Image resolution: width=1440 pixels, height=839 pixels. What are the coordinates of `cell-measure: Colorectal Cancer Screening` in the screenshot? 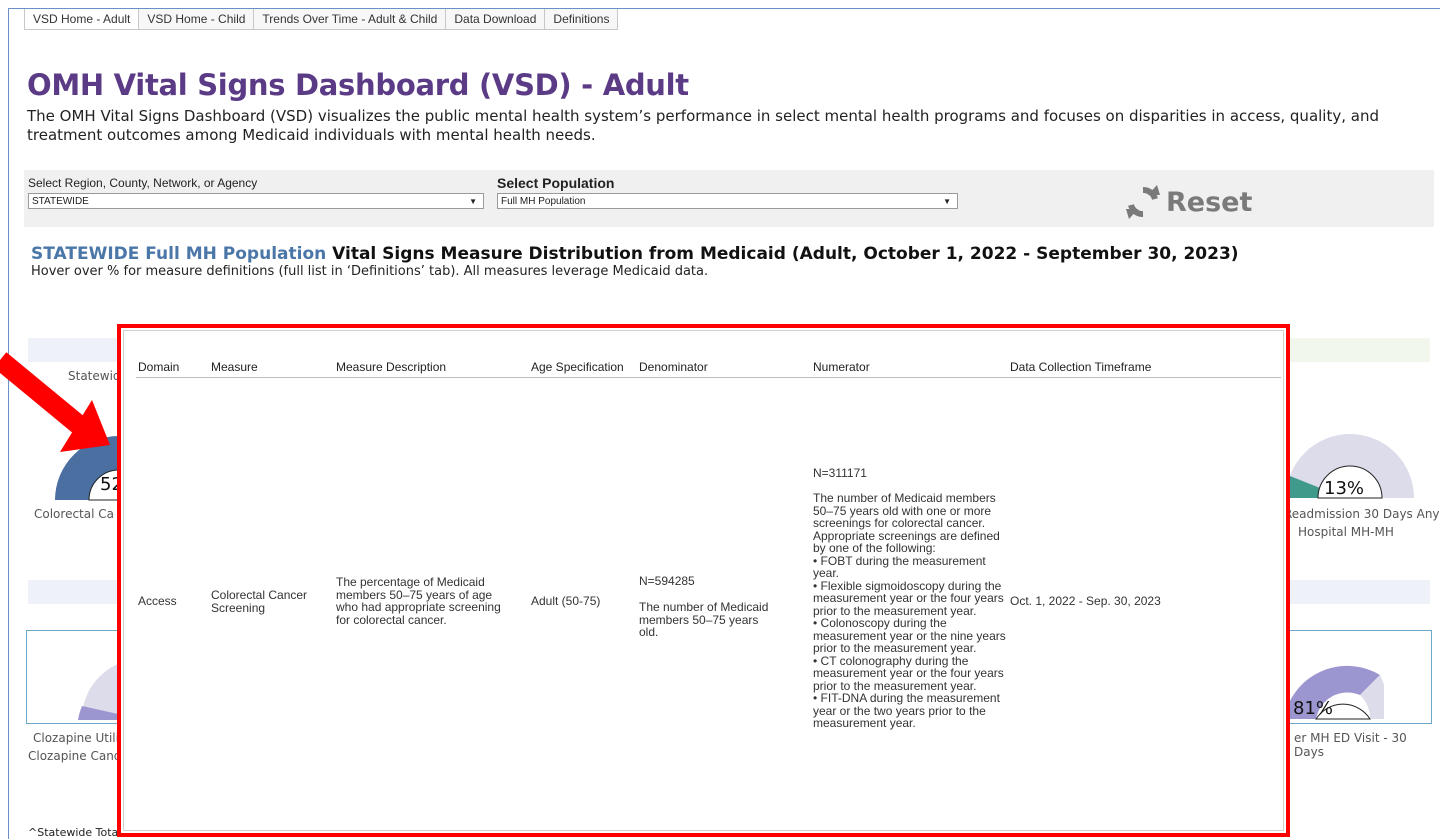 It's located at (259, 601).